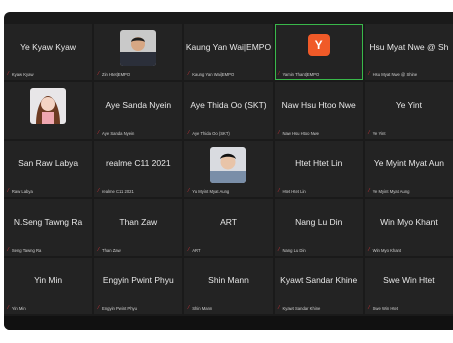 The width and height of the screenshot is (453, 343). I want to click on participant-video-woman-cartoon, so click(48, 106).